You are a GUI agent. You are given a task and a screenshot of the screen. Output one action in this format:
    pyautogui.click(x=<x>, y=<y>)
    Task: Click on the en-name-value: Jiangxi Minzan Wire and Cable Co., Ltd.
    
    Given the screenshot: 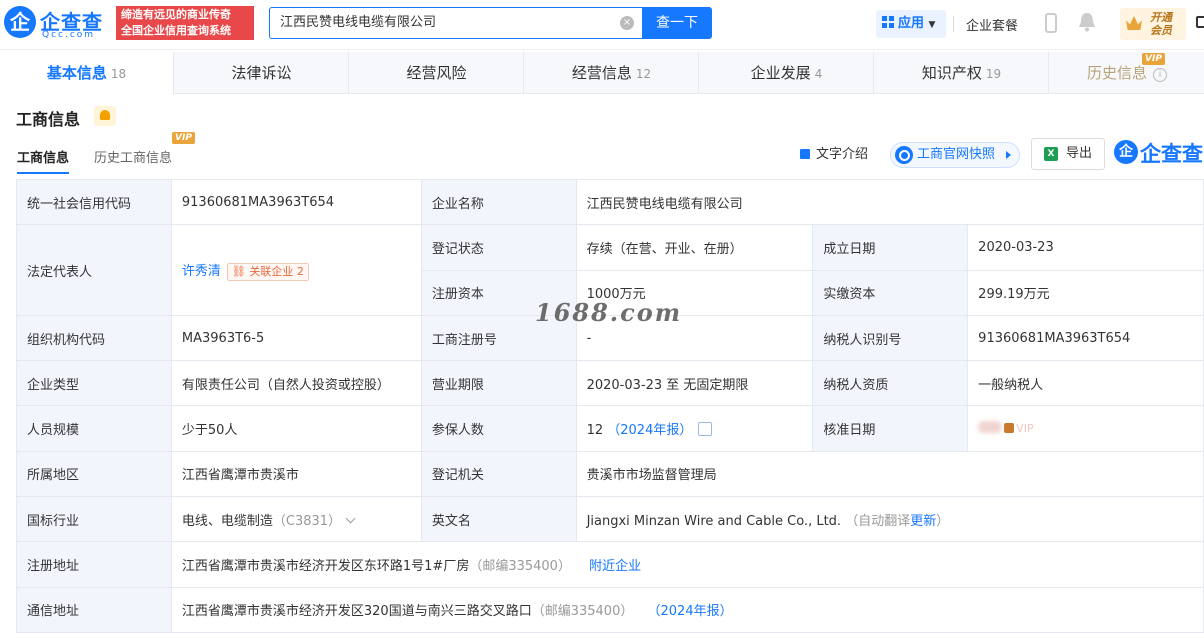 What is the action you would take?
    pyautogui.click(x=714, y=521)
    